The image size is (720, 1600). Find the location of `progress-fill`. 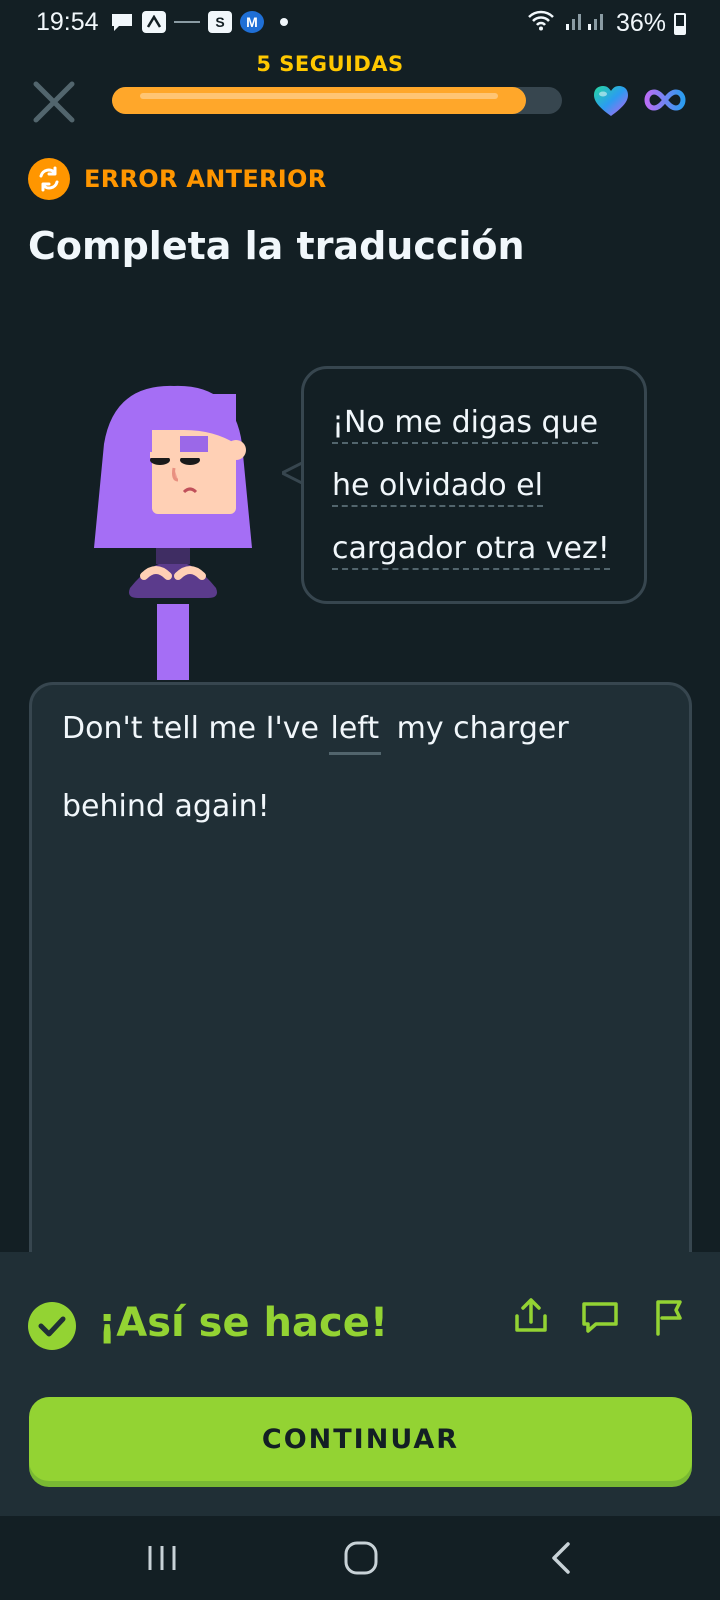

progress-fill is located at coordinates (319, 100).